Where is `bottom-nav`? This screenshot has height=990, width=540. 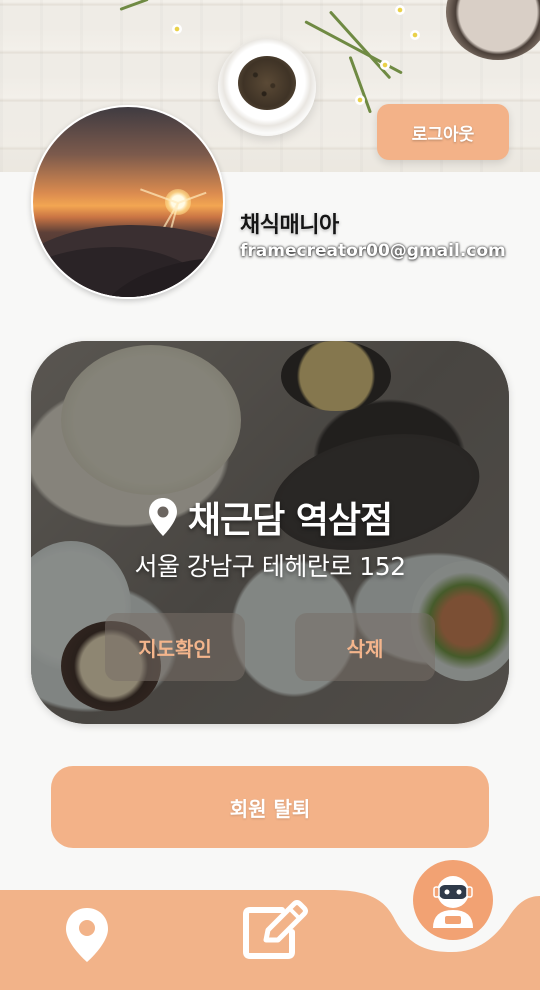 bottom-nav is located at coordinates (270, 925).